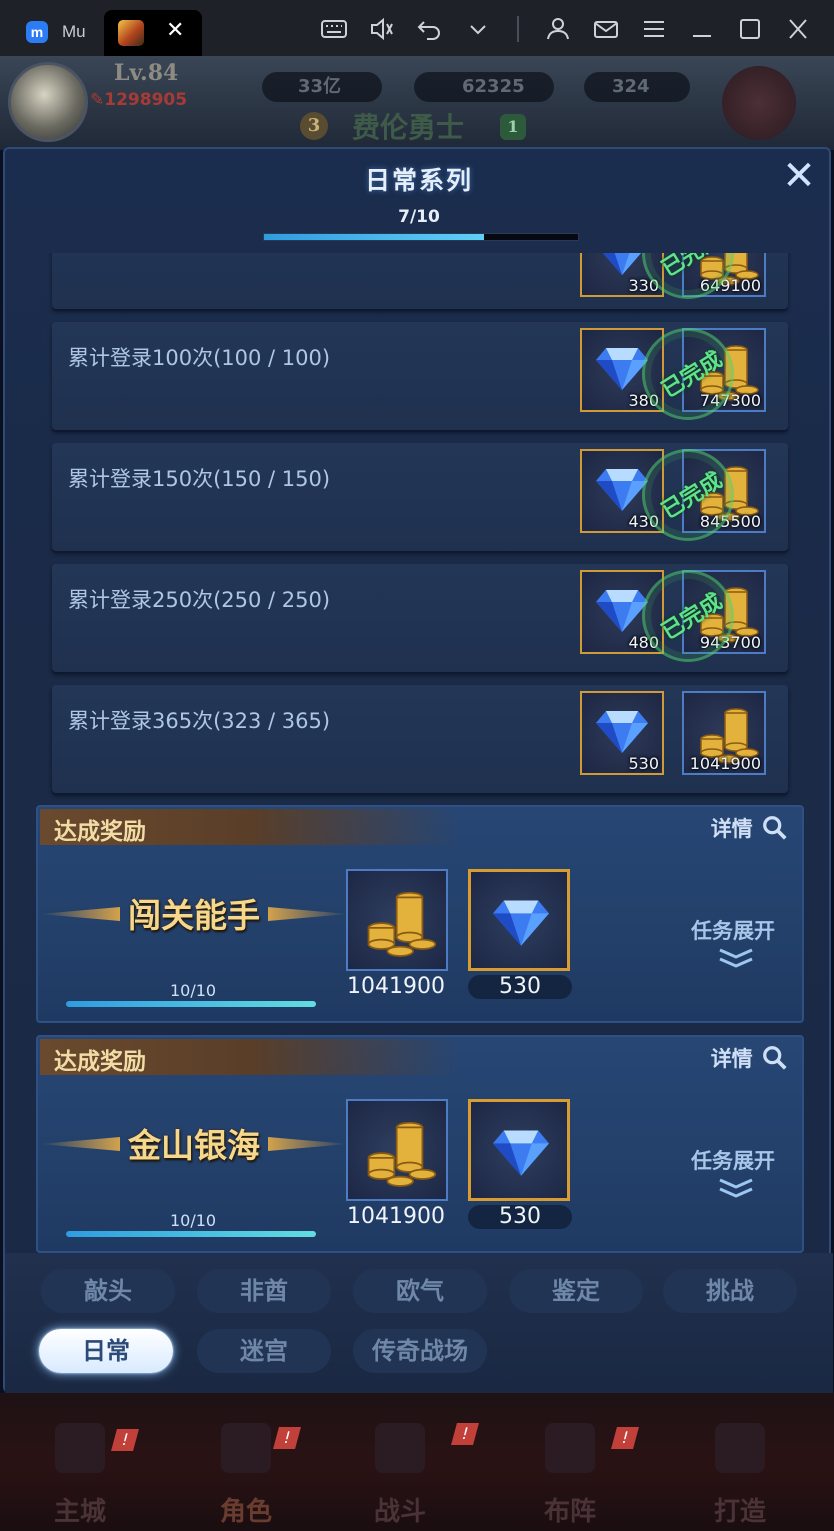 This screenshot has height=1531, width=834. I want to click on tab-legend-battlefield: 传奇战场, so click(420, 1351).